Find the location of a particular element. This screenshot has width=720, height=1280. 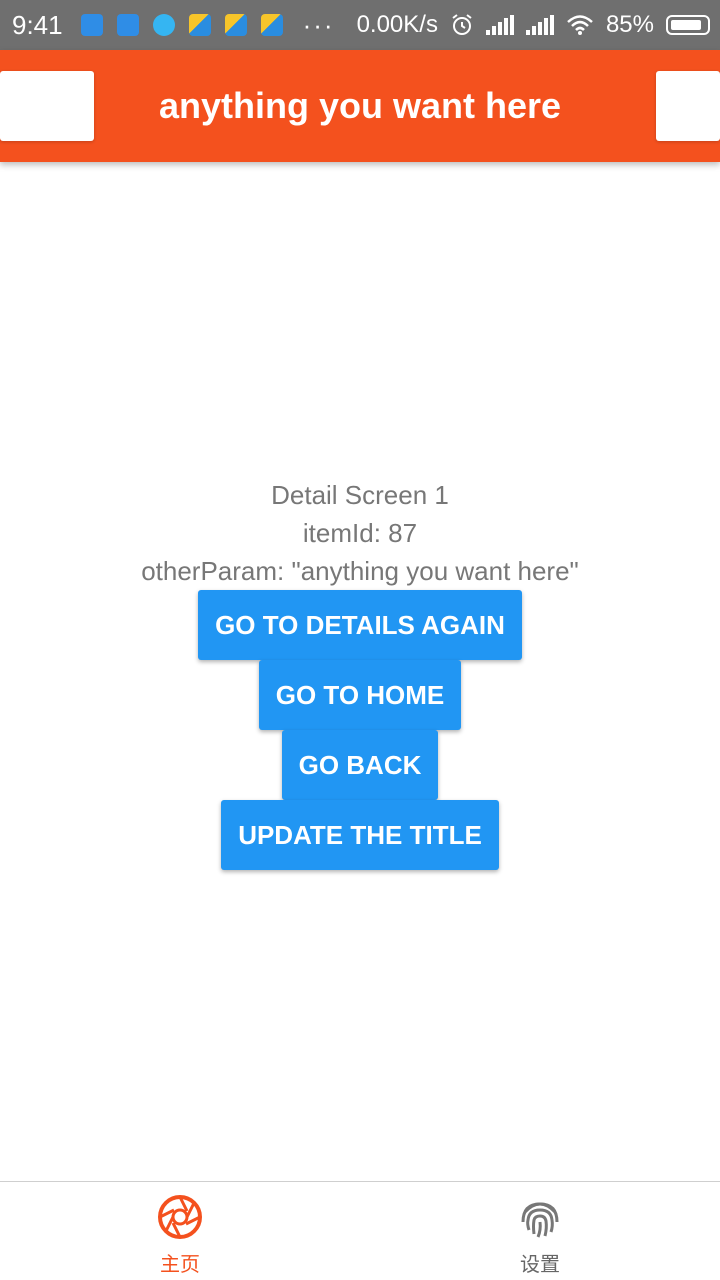

tab-settings: 设置 is located at coordinates (540, 1231).